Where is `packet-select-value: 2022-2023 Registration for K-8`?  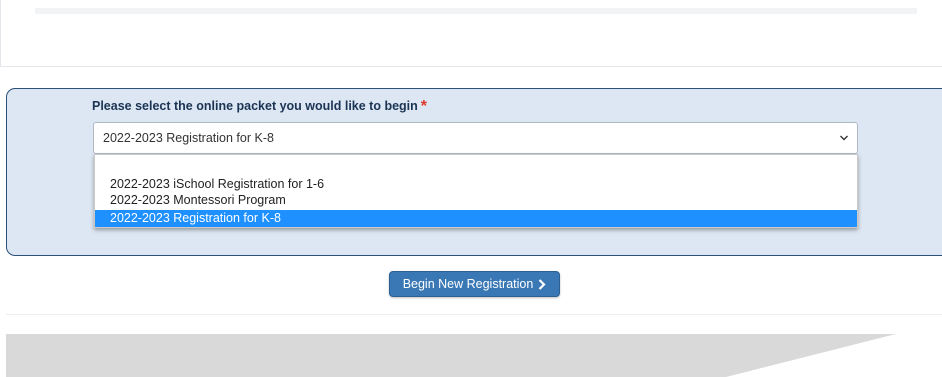
packet-select-value: 2022-2023 Registration for K-8 is located at coordinates (188, 138).